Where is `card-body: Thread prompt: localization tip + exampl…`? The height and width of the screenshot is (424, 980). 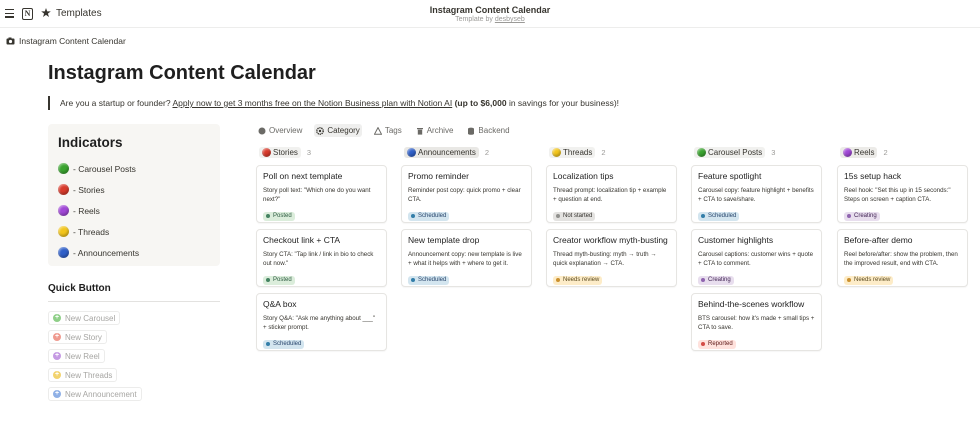 card-body: Thread prompt: localization tip + exampl… is located at coordinates (610, 195).